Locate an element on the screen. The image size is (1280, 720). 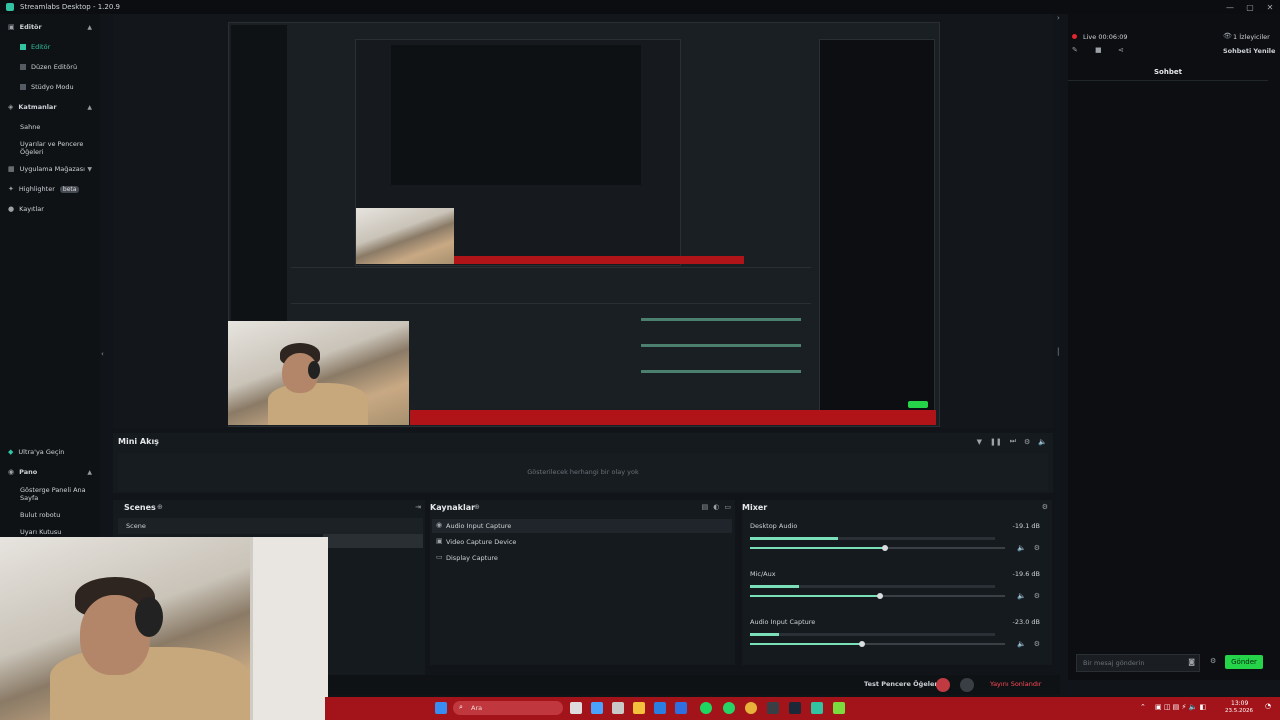
preview-taskbar is located at coordinates (673, 417).